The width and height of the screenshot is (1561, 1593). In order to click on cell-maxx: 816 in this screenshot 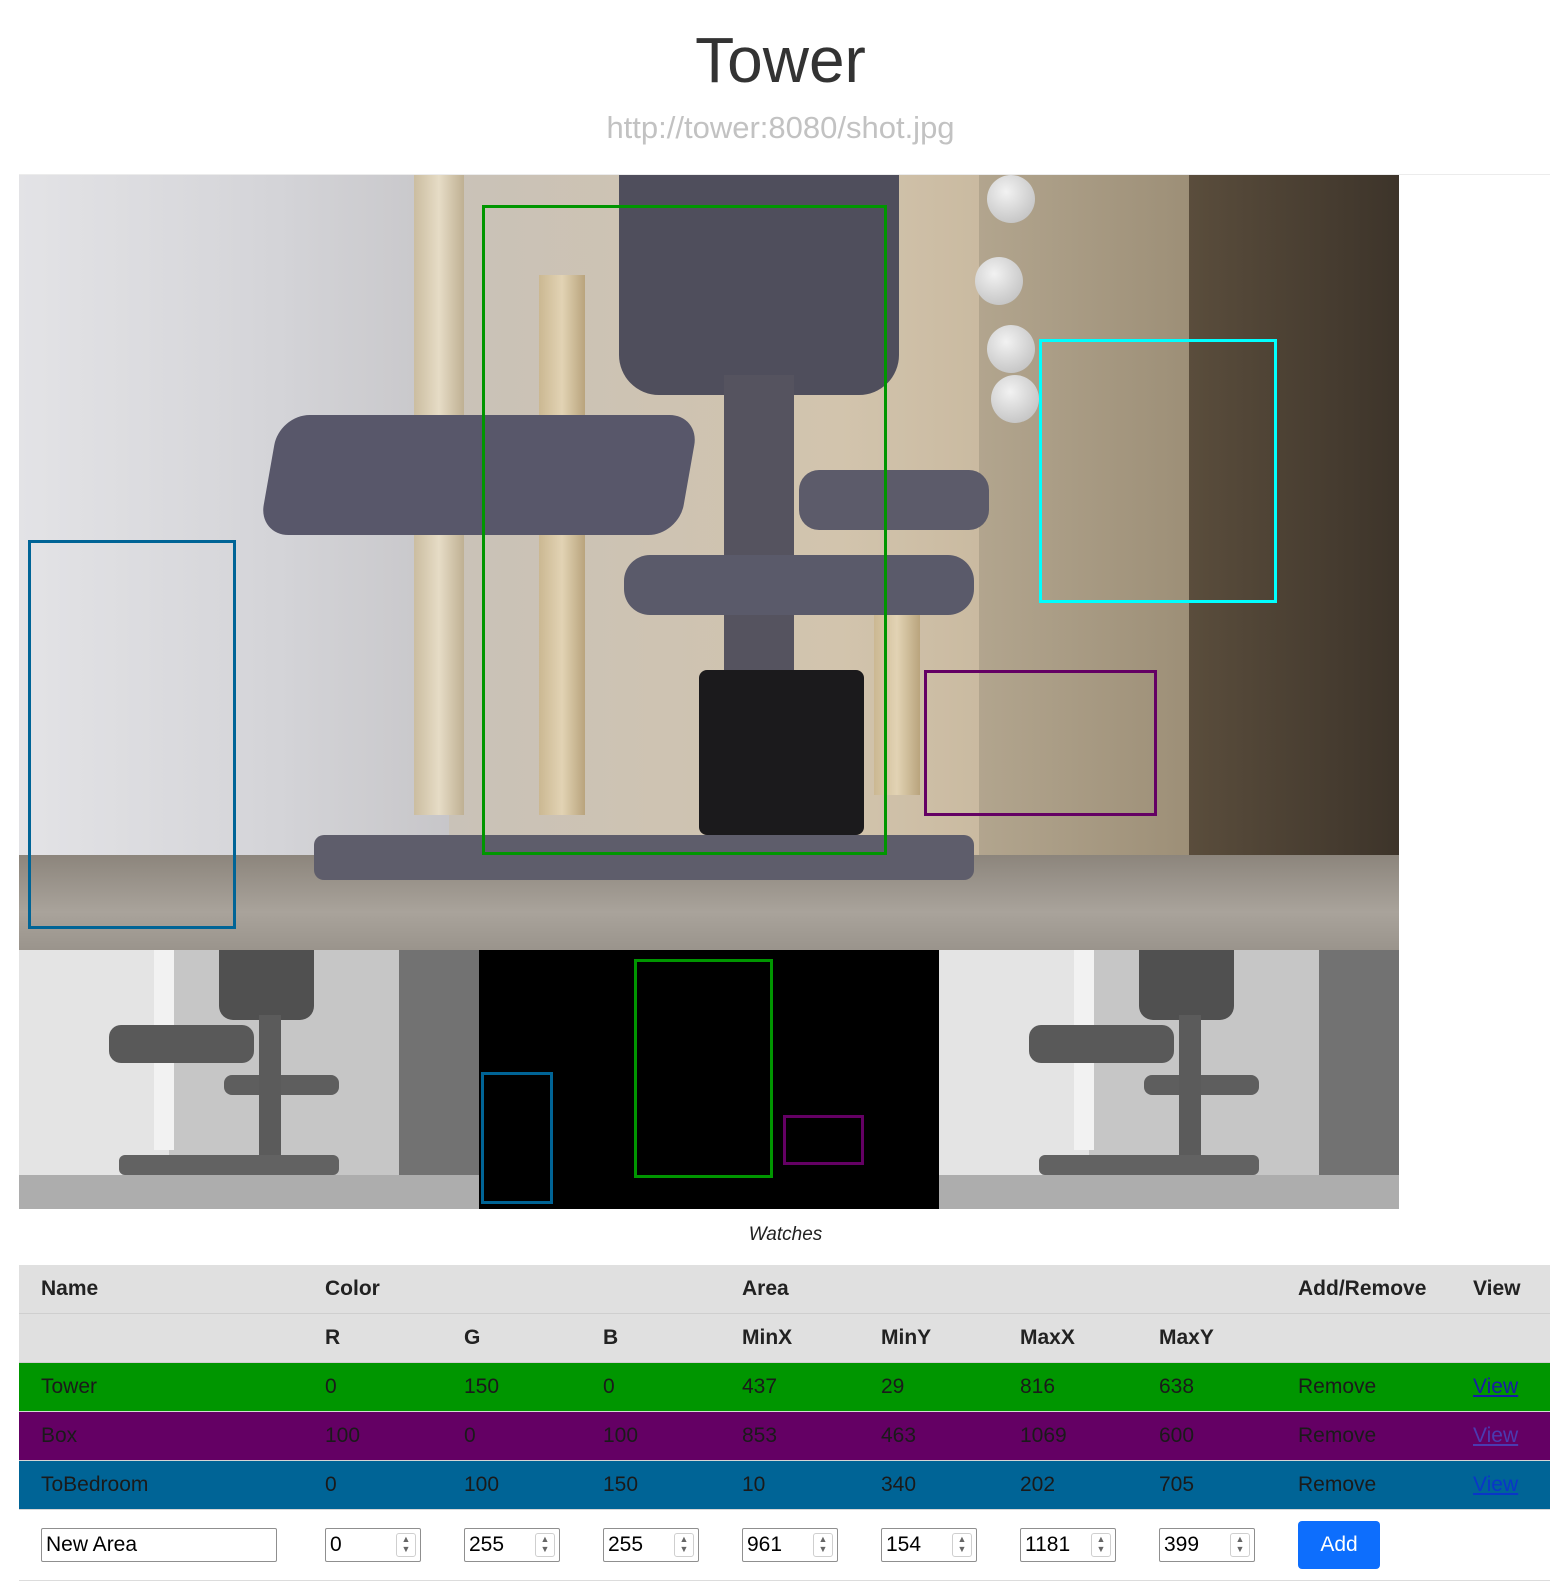, I will do `click(1067, 1387)`.